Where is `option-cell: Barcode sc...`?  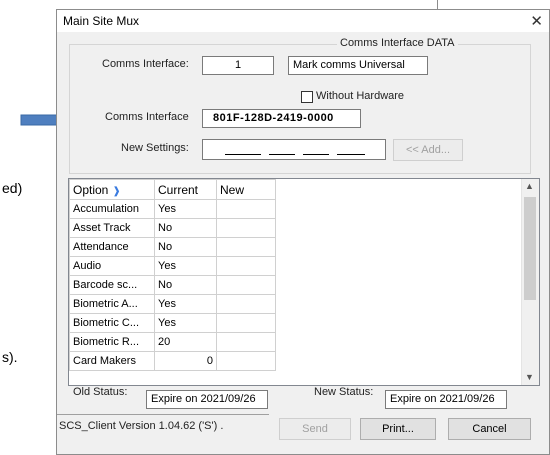
option-cell: Barcode sc... is located at coordinates (112, 285).